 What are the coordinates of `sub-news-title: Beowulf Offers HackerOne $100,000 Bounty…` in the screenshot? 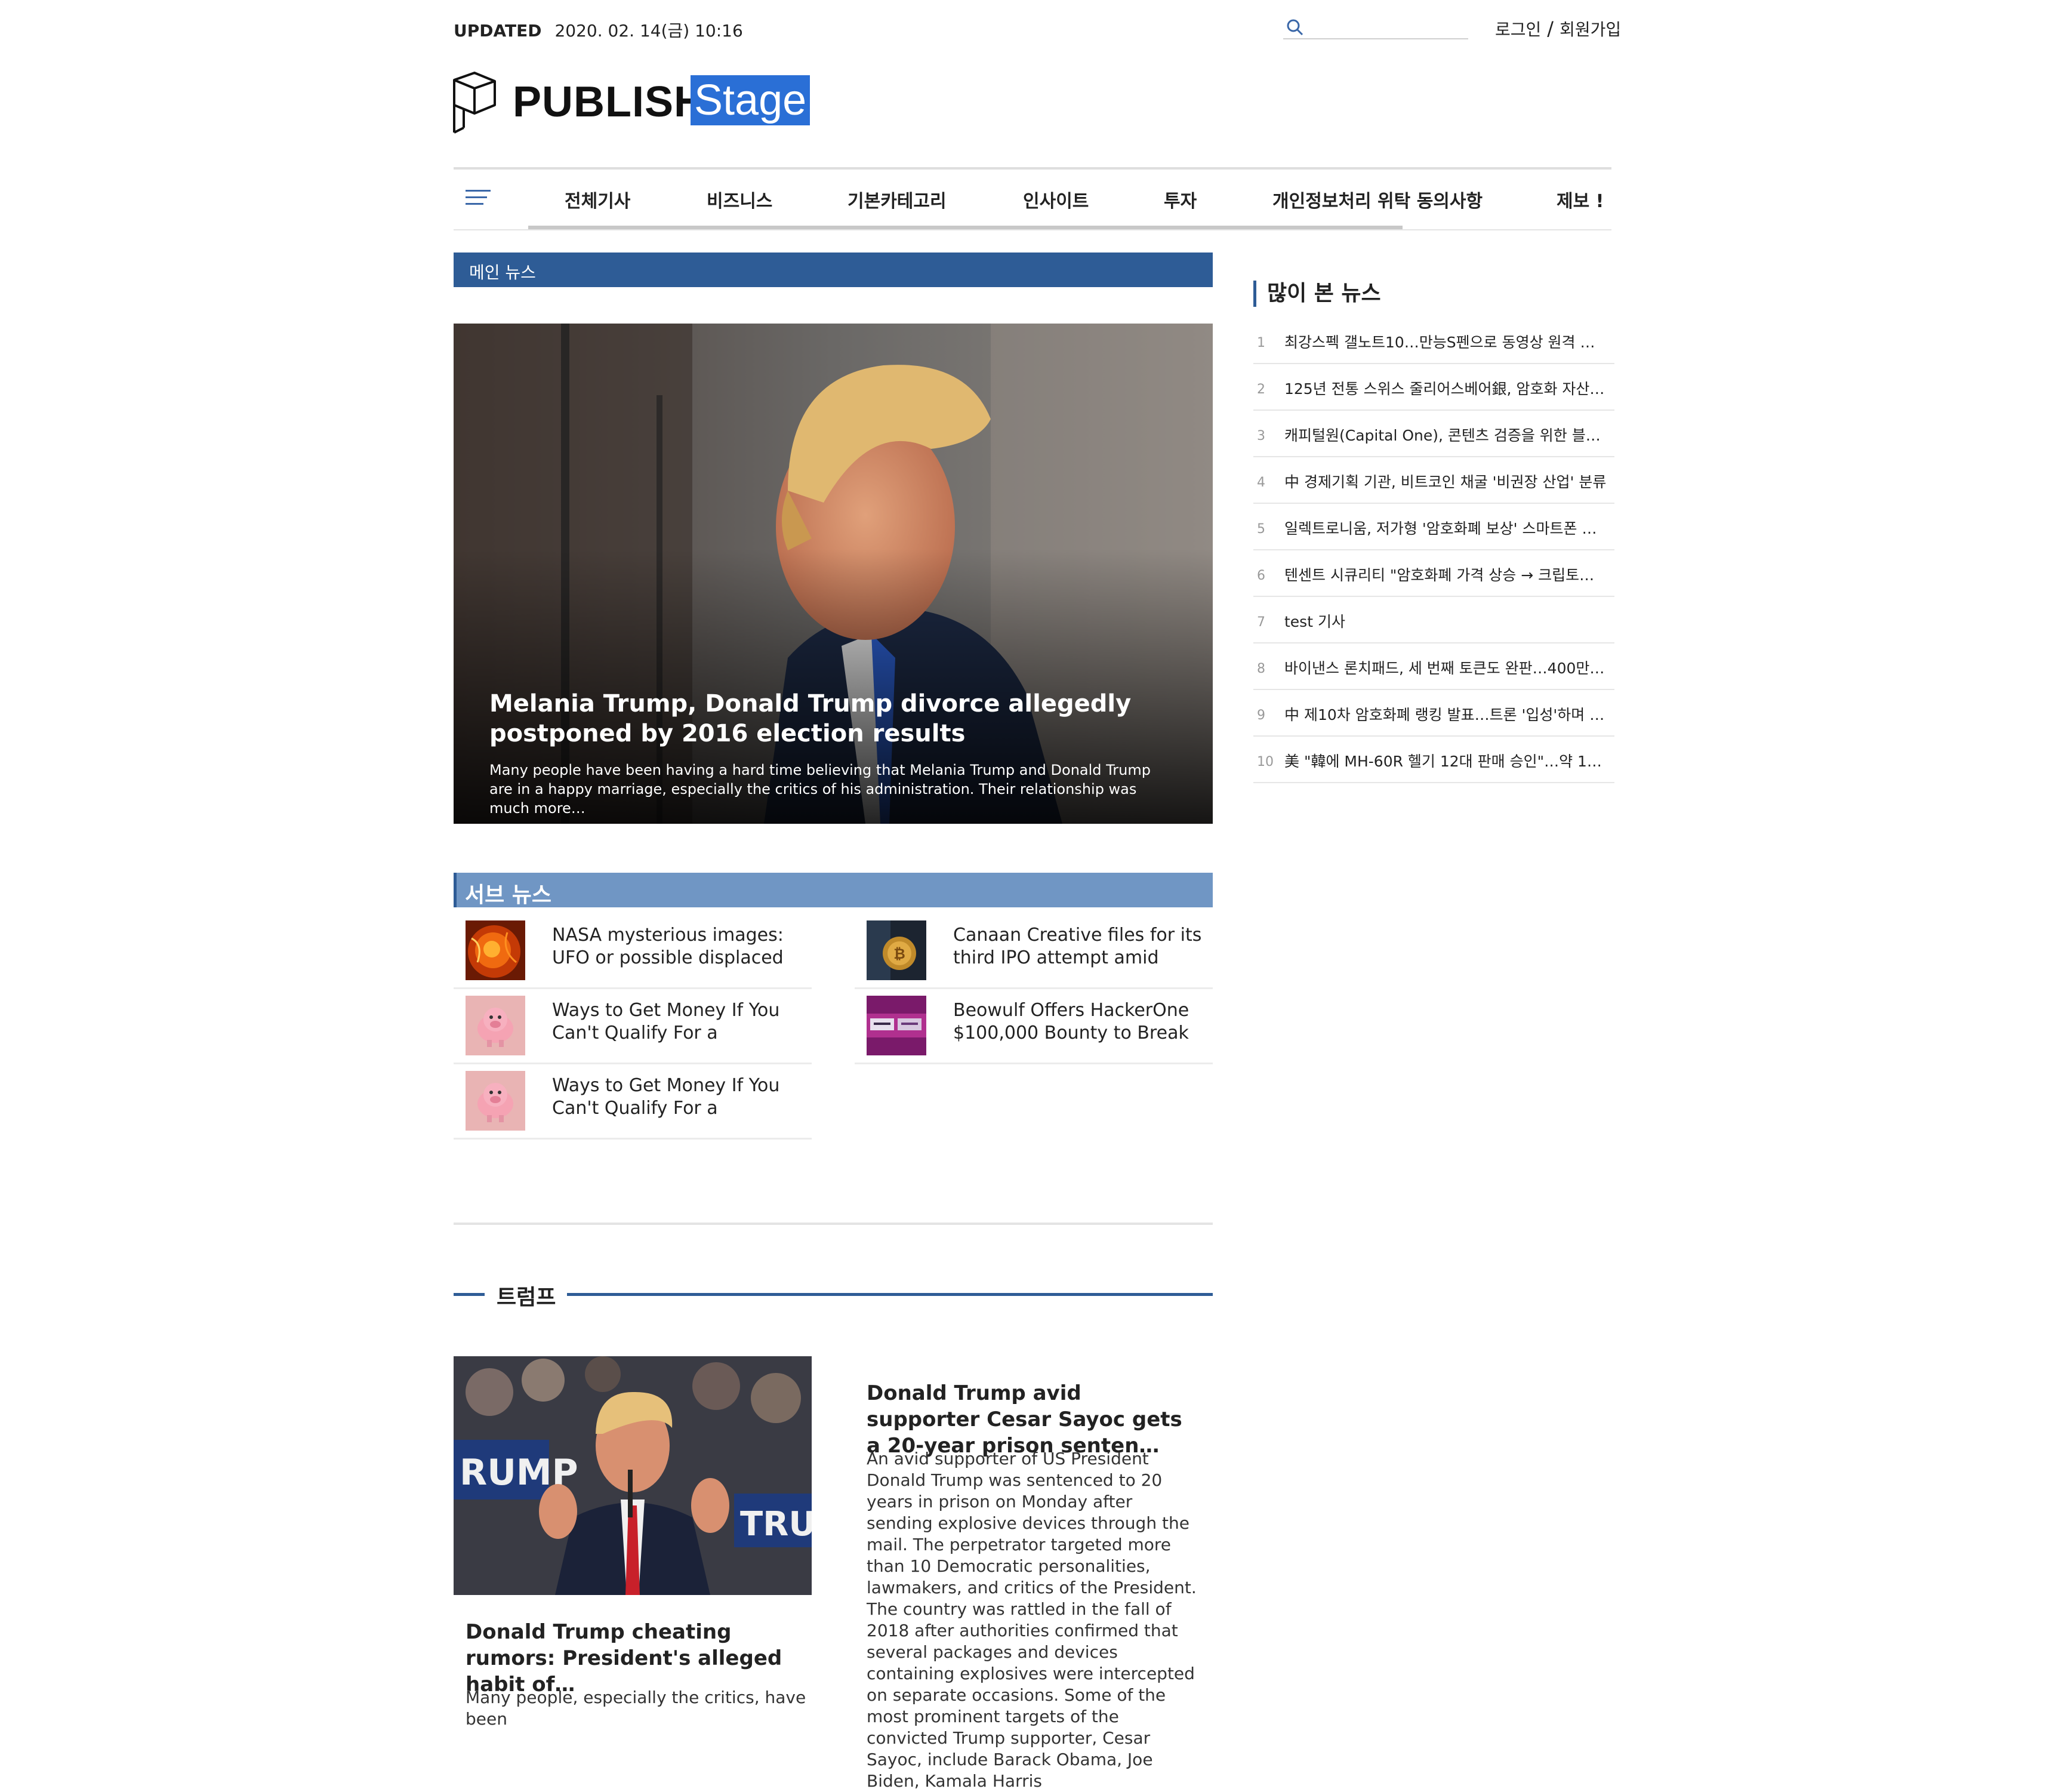 It's located at (1081, 1023).